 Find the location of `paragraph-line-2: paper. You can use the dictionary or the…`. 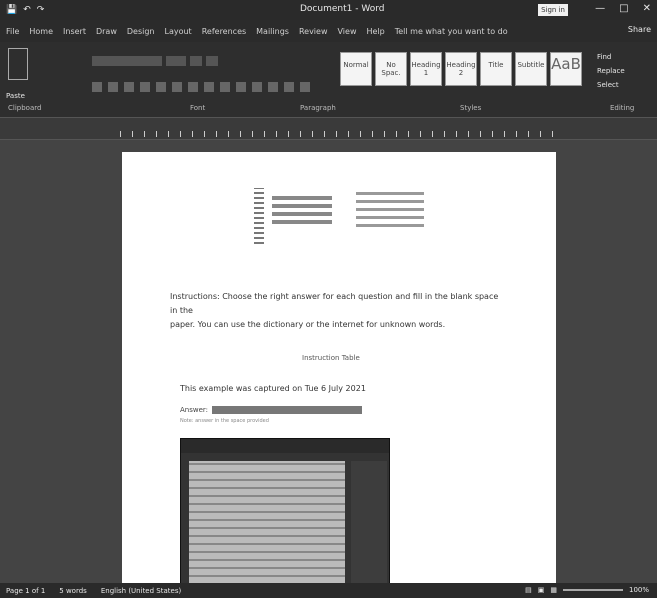

paragraph-line-2: paper. You can use the dictionary or the… is located at coordinates (308, 324).